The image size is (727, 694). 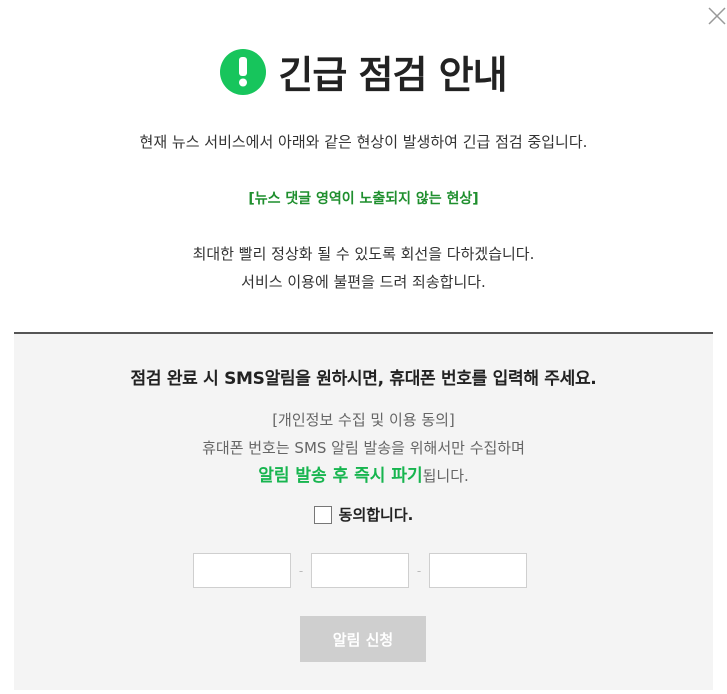 I want to click on page-title: 긴급 점검 안내, so click(x=392, y=75).